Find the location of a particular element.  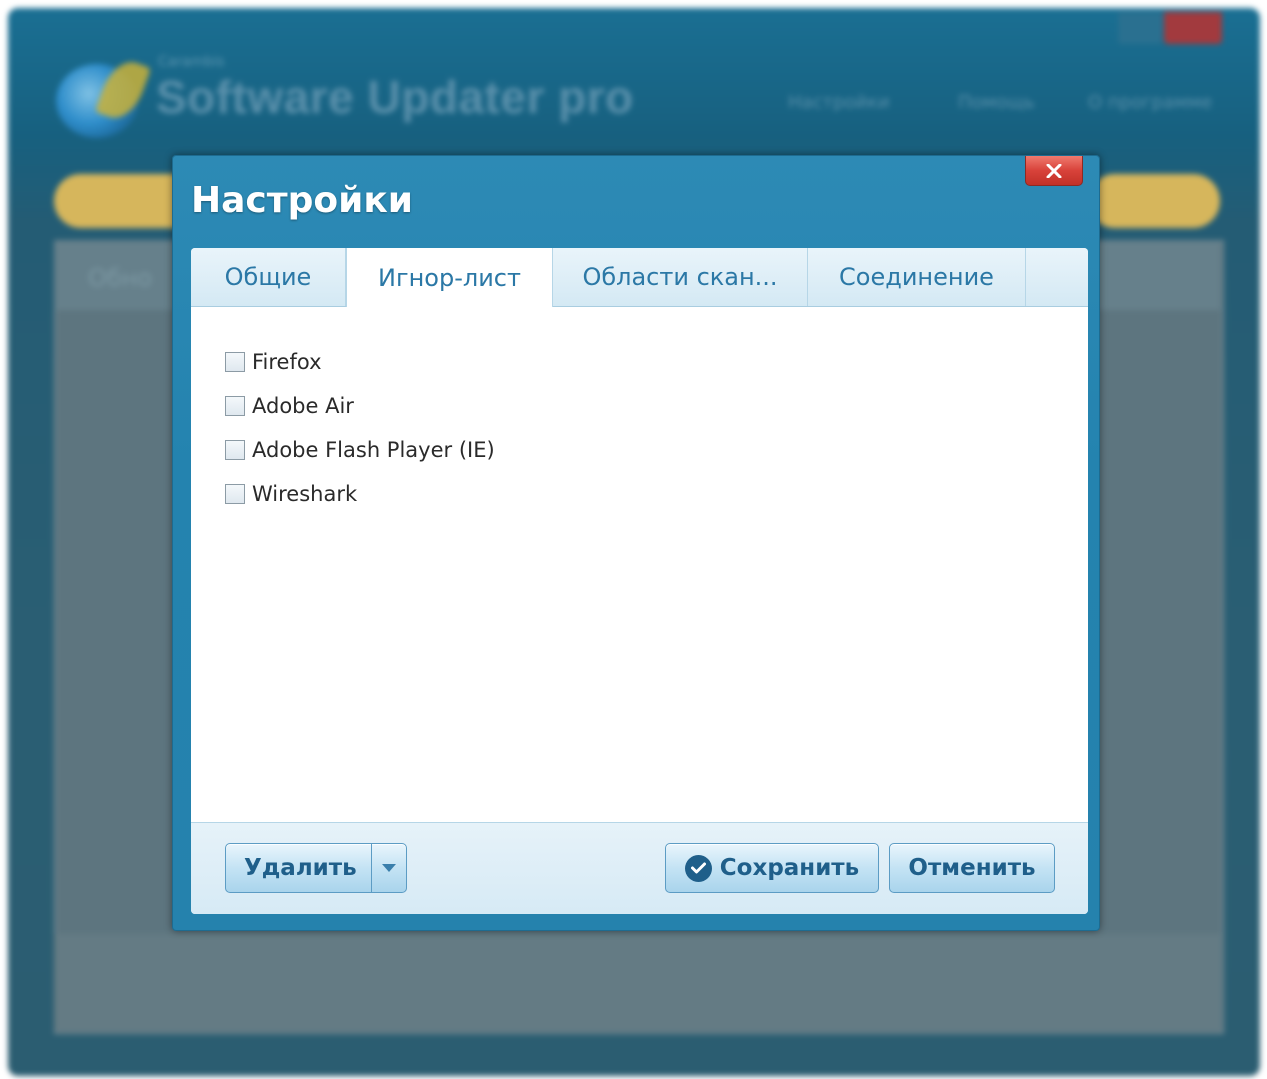

delete-dropdown-toggle is located at coordinates (388, 868).